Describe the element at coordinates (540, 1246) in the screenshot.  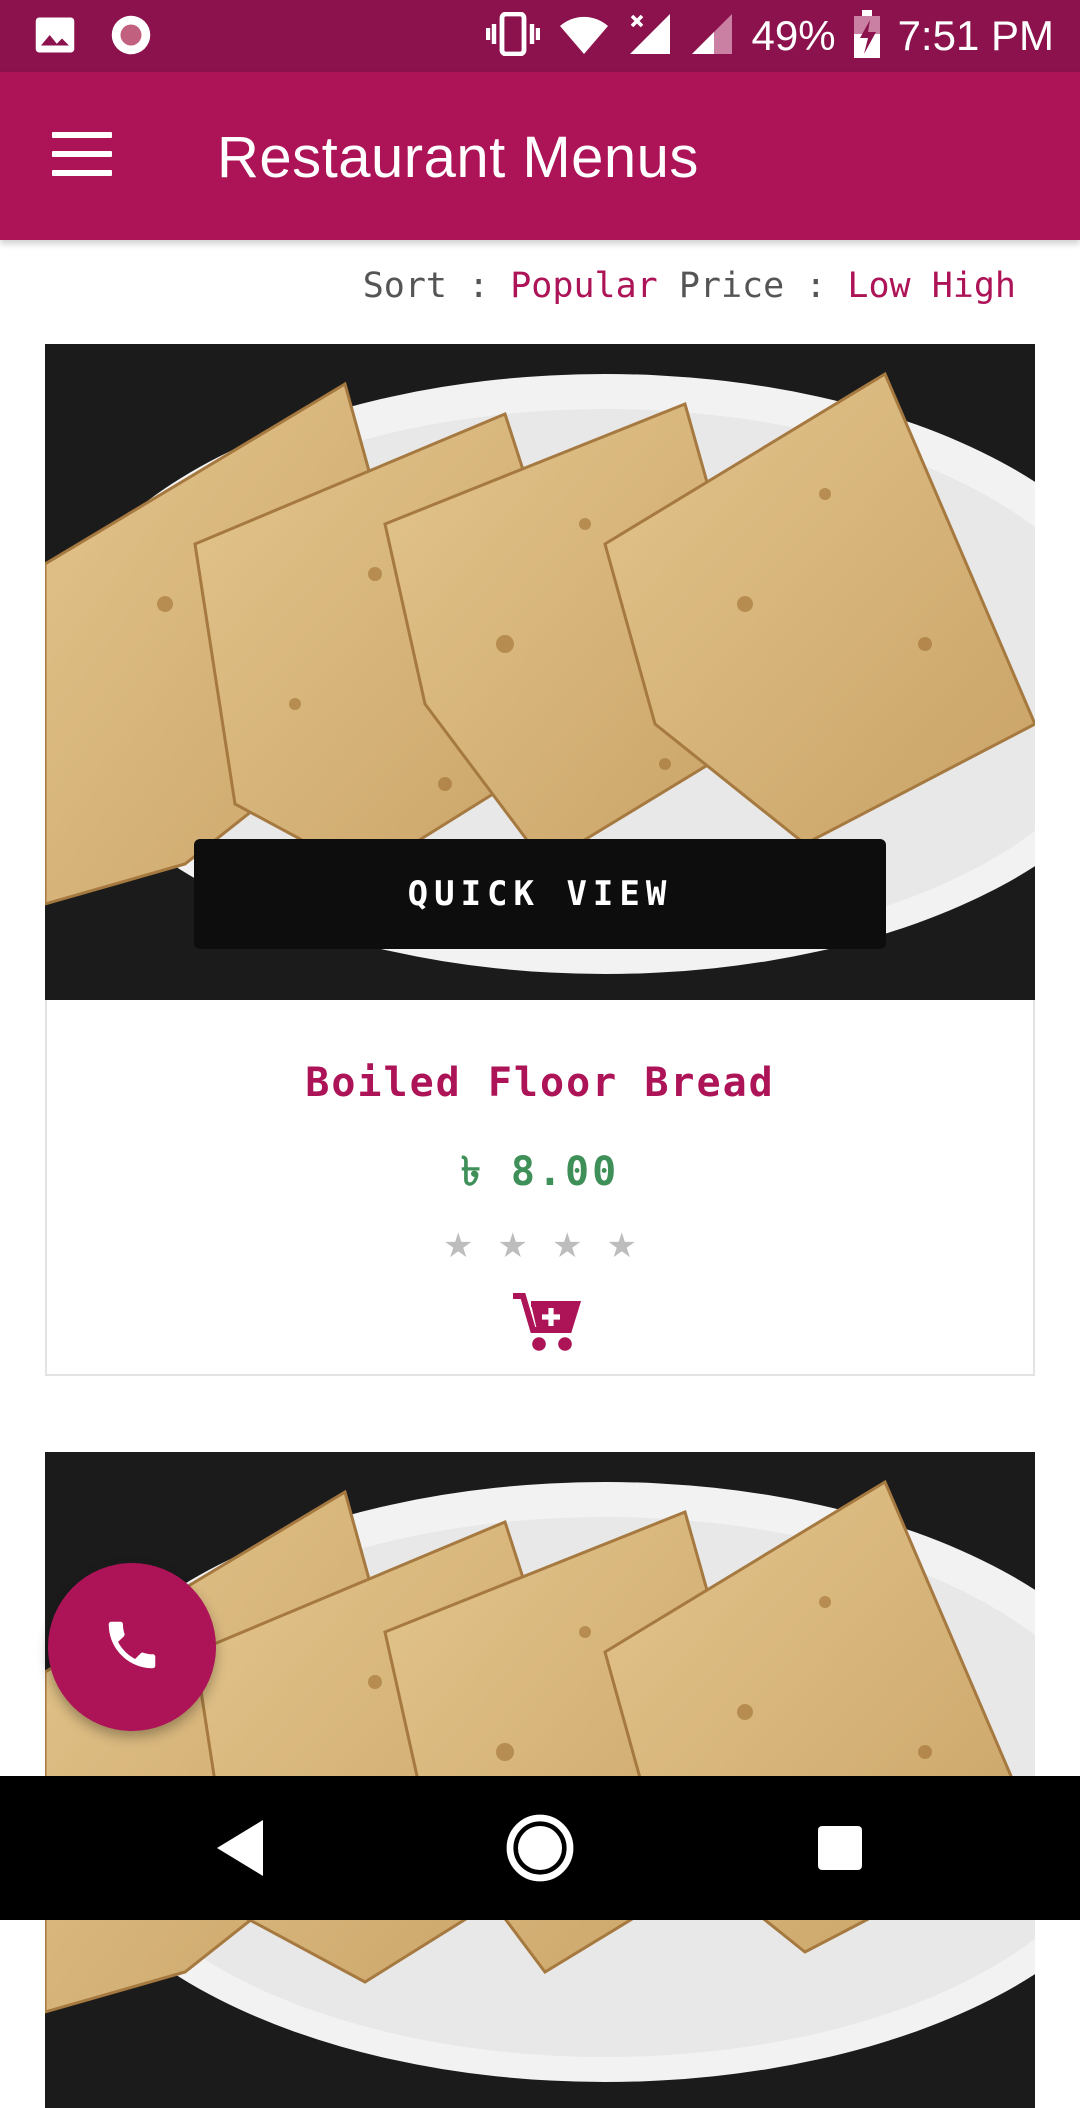
I see `rating-stars: ★ ★ ★ ★` at that location.